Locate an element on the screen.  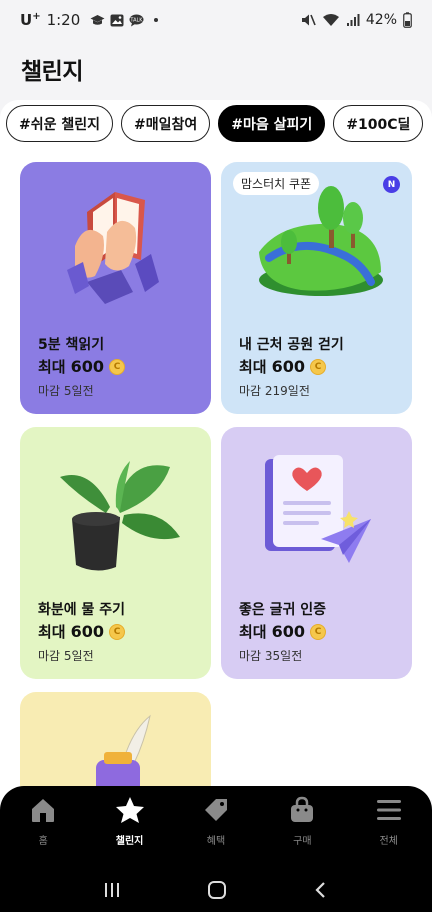
bottom-nav: 홈 챌린지 혜택 구매 전체 is located at coordinates (216, 849).